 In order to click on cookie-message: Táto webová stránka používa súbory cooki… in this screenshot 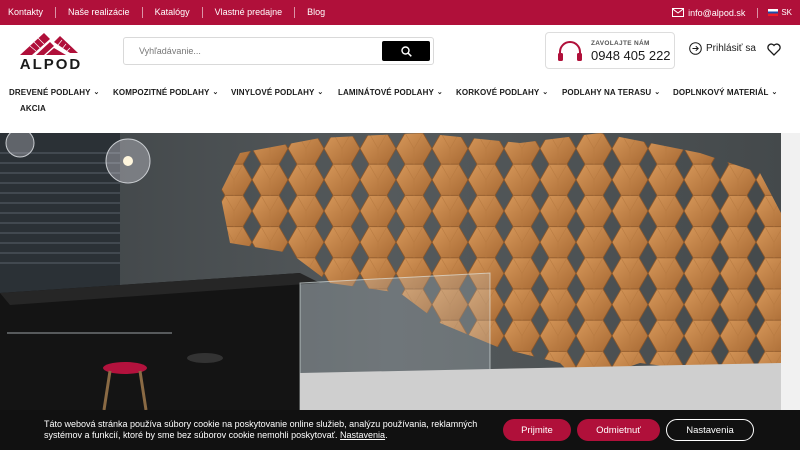, I will do `click(261, 429)`.